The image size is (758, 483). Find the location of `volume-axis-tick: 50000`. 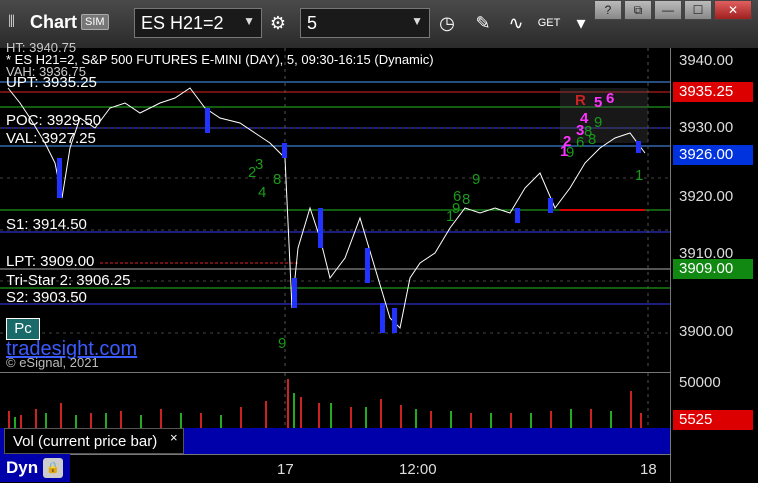

volume-axis-tick: 50000 is located at coordinates (700, 382).